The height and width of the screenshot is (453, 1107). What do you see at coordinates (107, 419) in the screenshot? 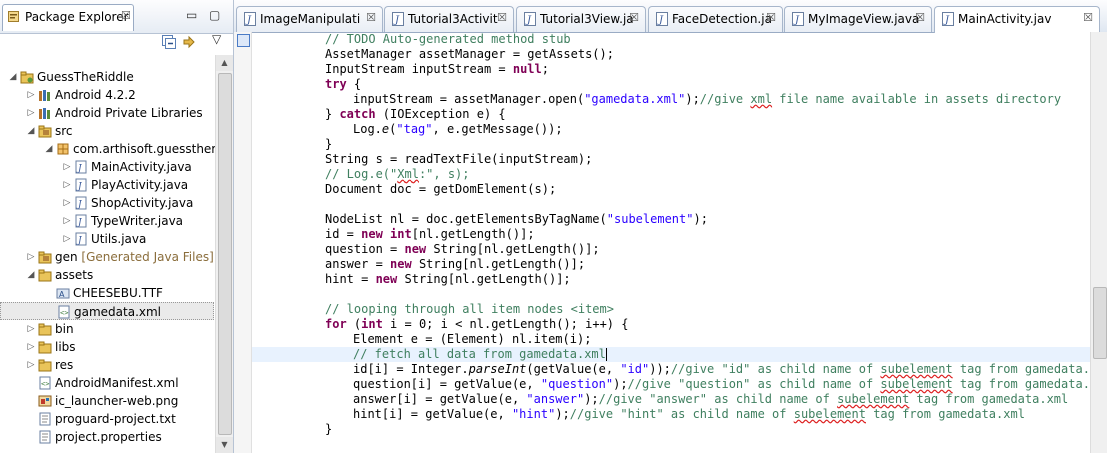
I see `tree-item: proguard-project.txt` at bounding box center [107, 419].